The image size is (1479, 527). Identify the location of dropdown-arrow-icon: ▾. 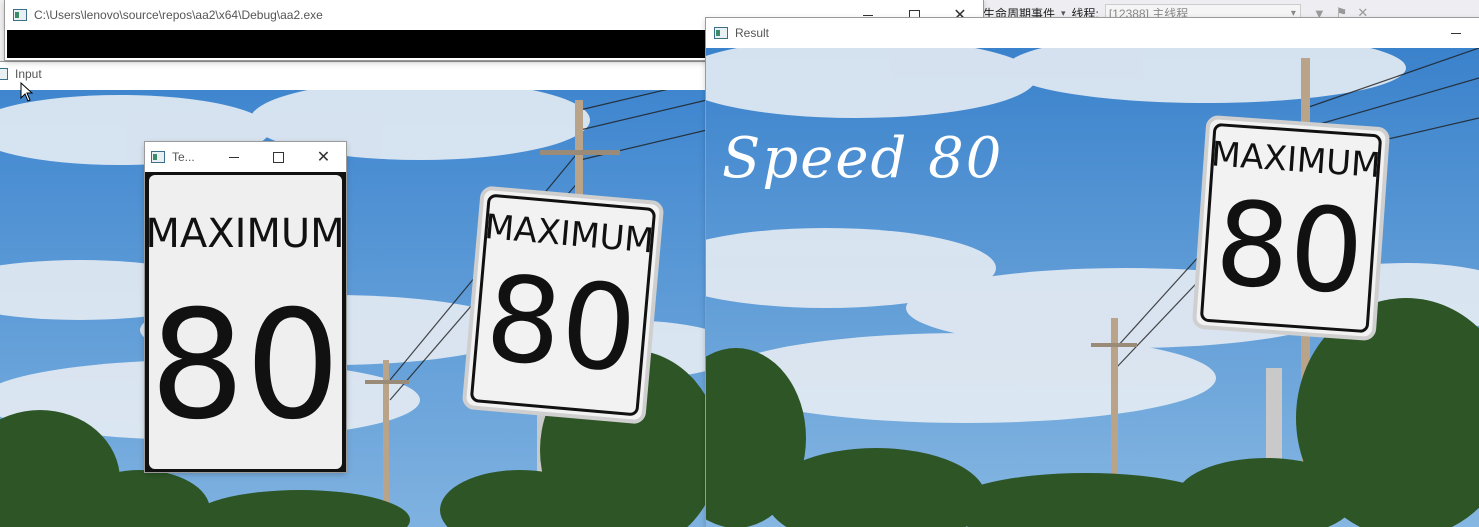
(1063, 13).